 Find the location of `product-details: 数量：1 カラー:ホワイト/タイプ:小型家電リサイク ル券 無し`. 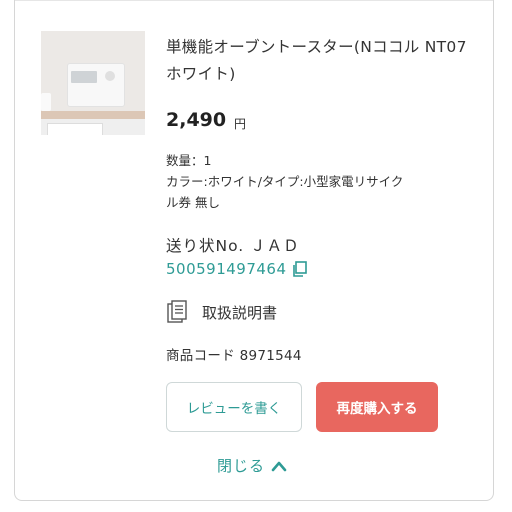

product-details: 数量：1 カラー:ホワイト/タイプ:小型家電リサイク ル券 無し is located at coordinates (326, 181).